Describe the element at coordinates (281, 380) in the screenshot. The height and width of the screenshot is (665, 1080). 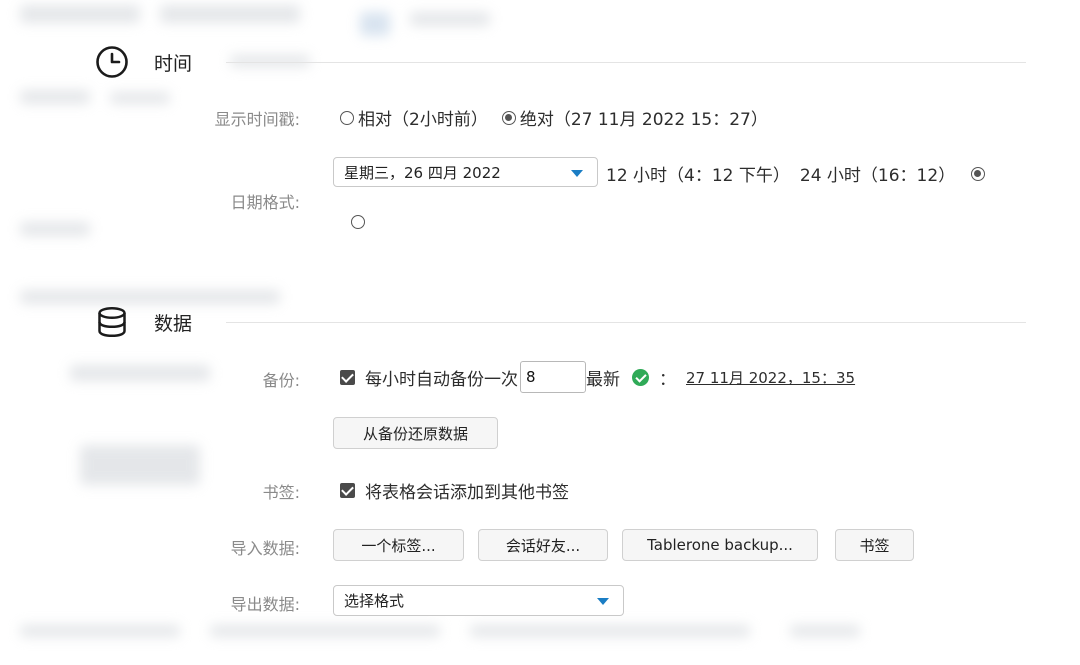
I see `backup-label: 备份:` at that location.